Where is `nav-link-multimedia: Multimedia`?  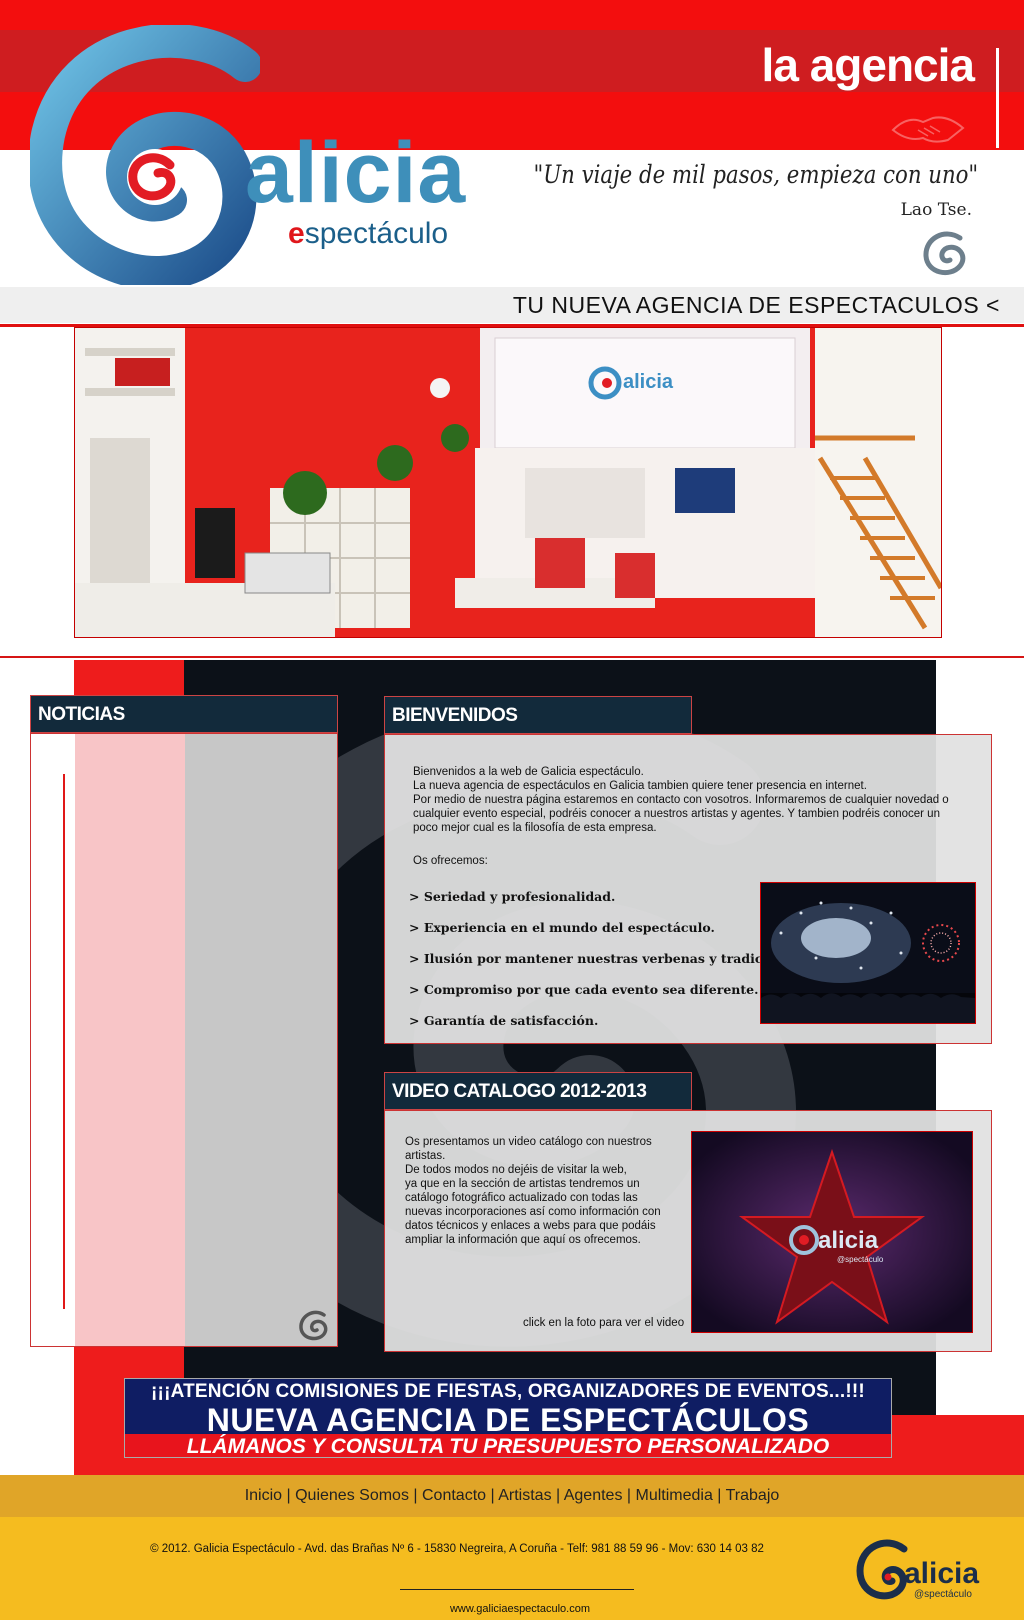
nav-link-multimedia: Multimedia is located at coordinates (674, 1495).